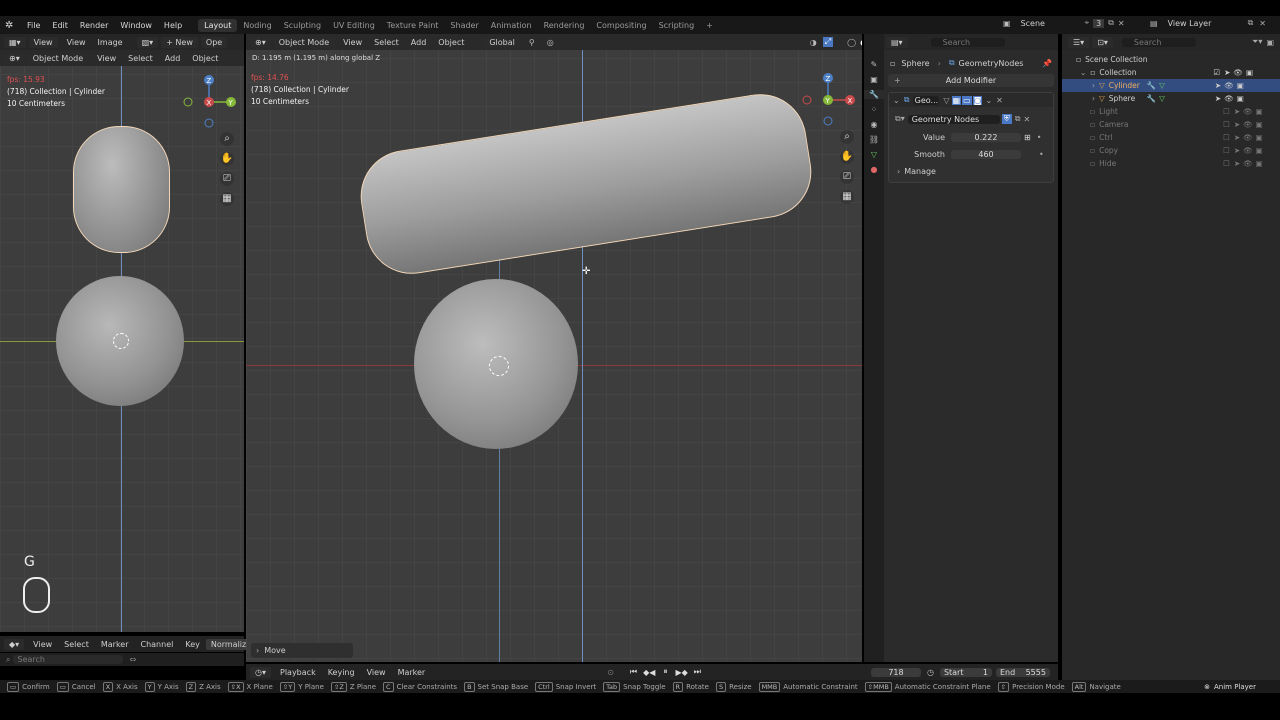  What do you see at coordinates (1226, 150) in the screenshot?
I see `copy-checkbox-icon: ☐` at bounding box center [1226, 150].